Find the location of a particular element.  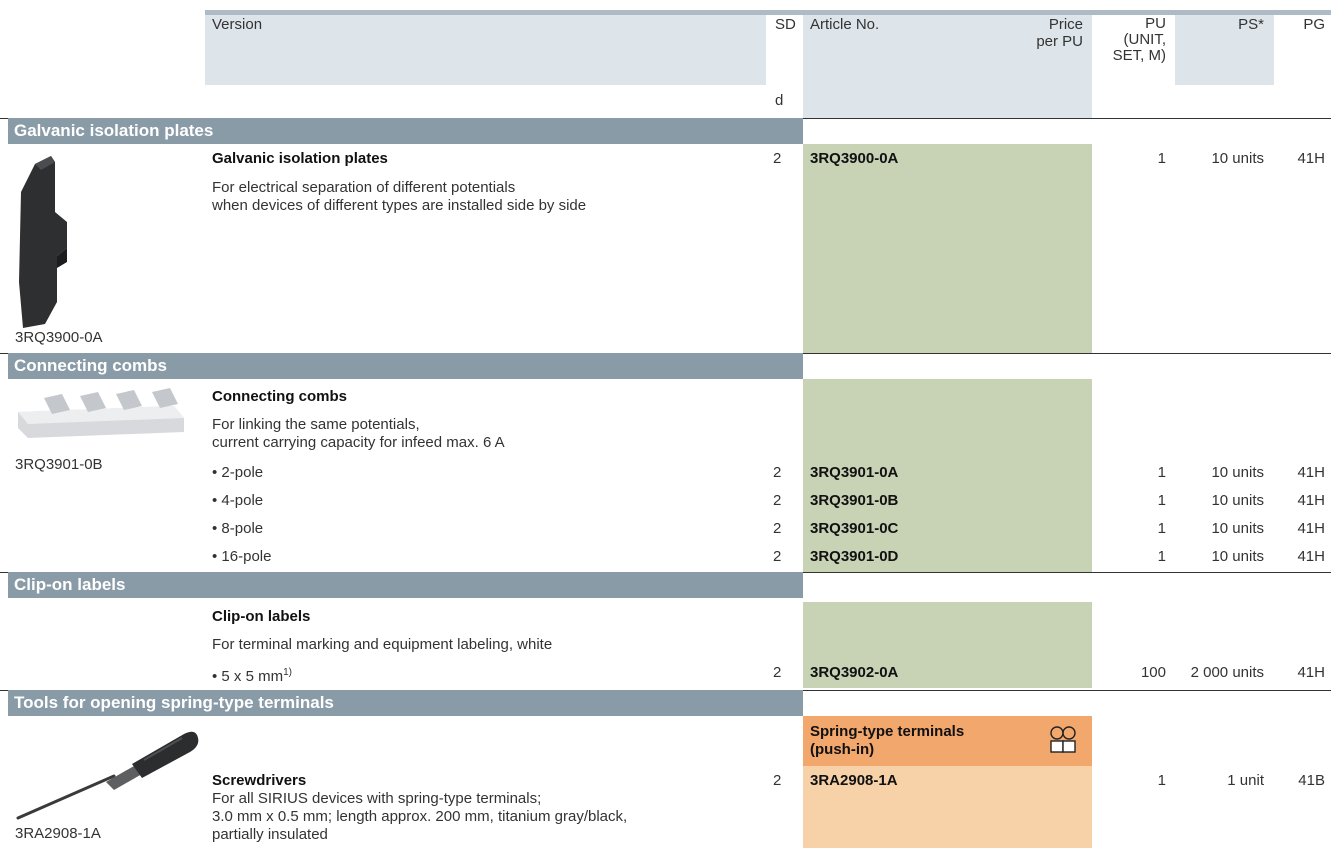

tools-pu: 1 is located at coordinates (1161, 780).